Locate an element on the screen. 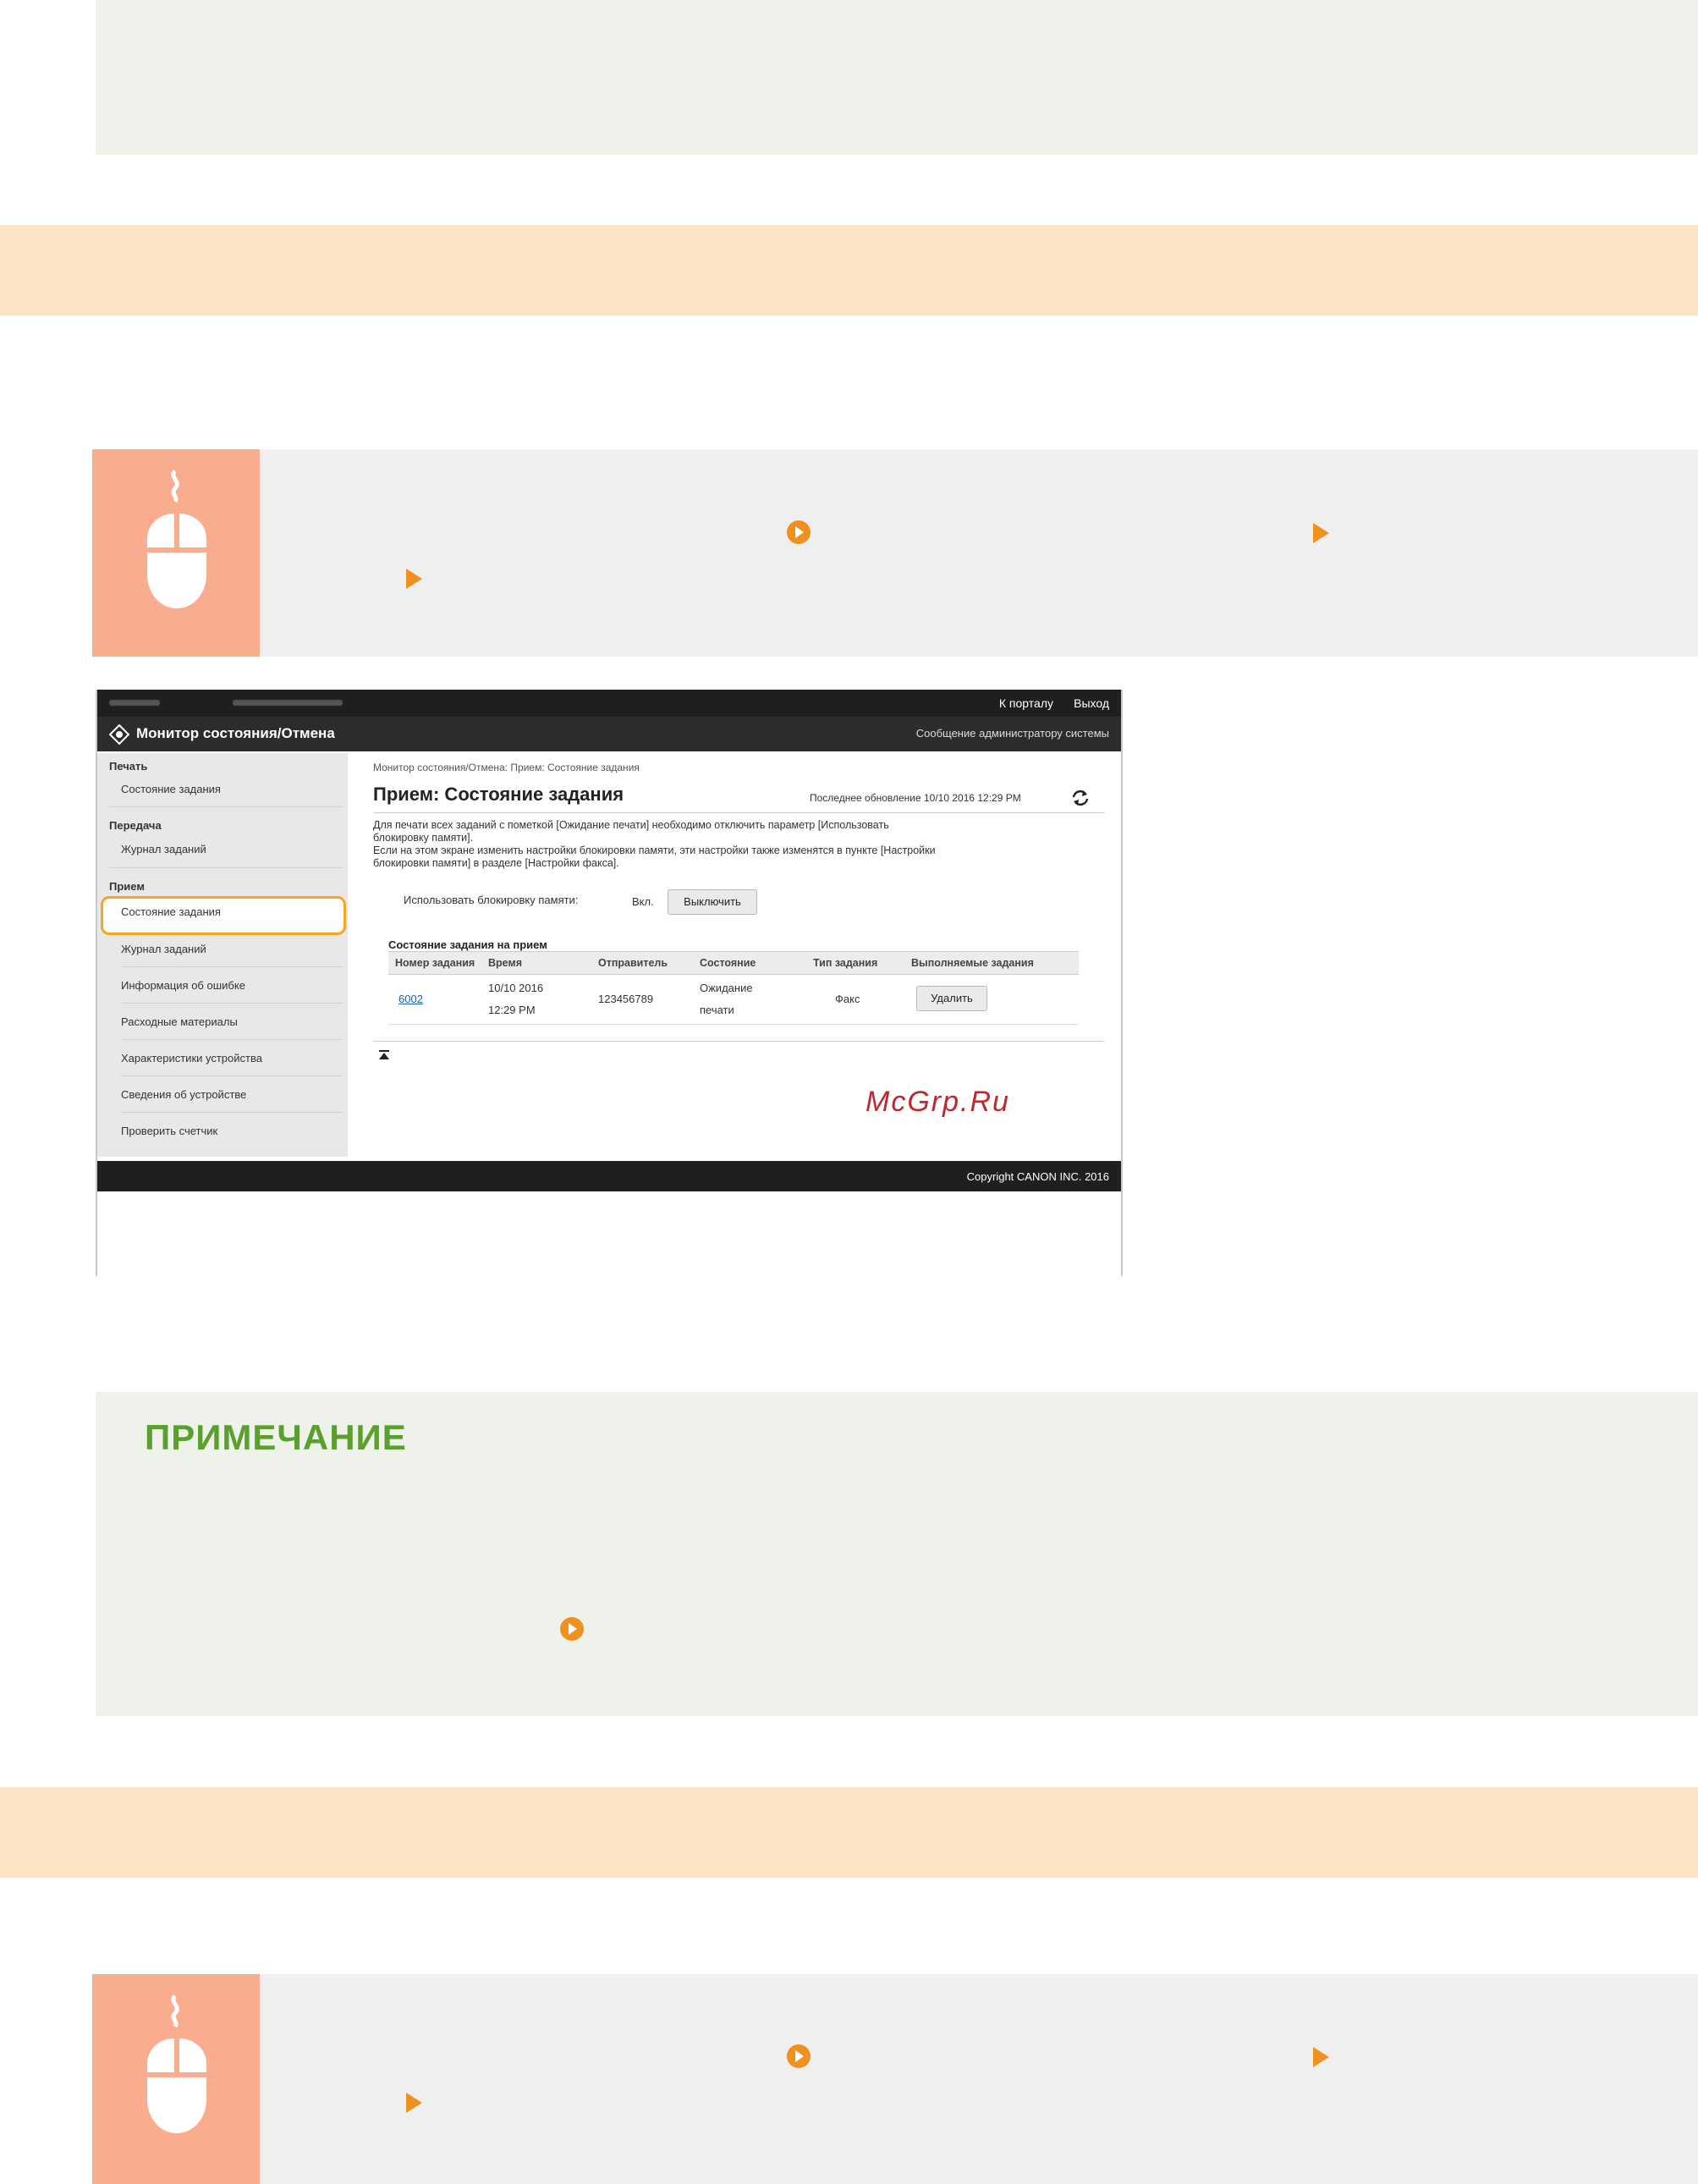 Image resolution: width=1698 pixels, height=2184 pixels. sidebar-item-receive-log: Журнал заданий is located at coordinates (232, 949).